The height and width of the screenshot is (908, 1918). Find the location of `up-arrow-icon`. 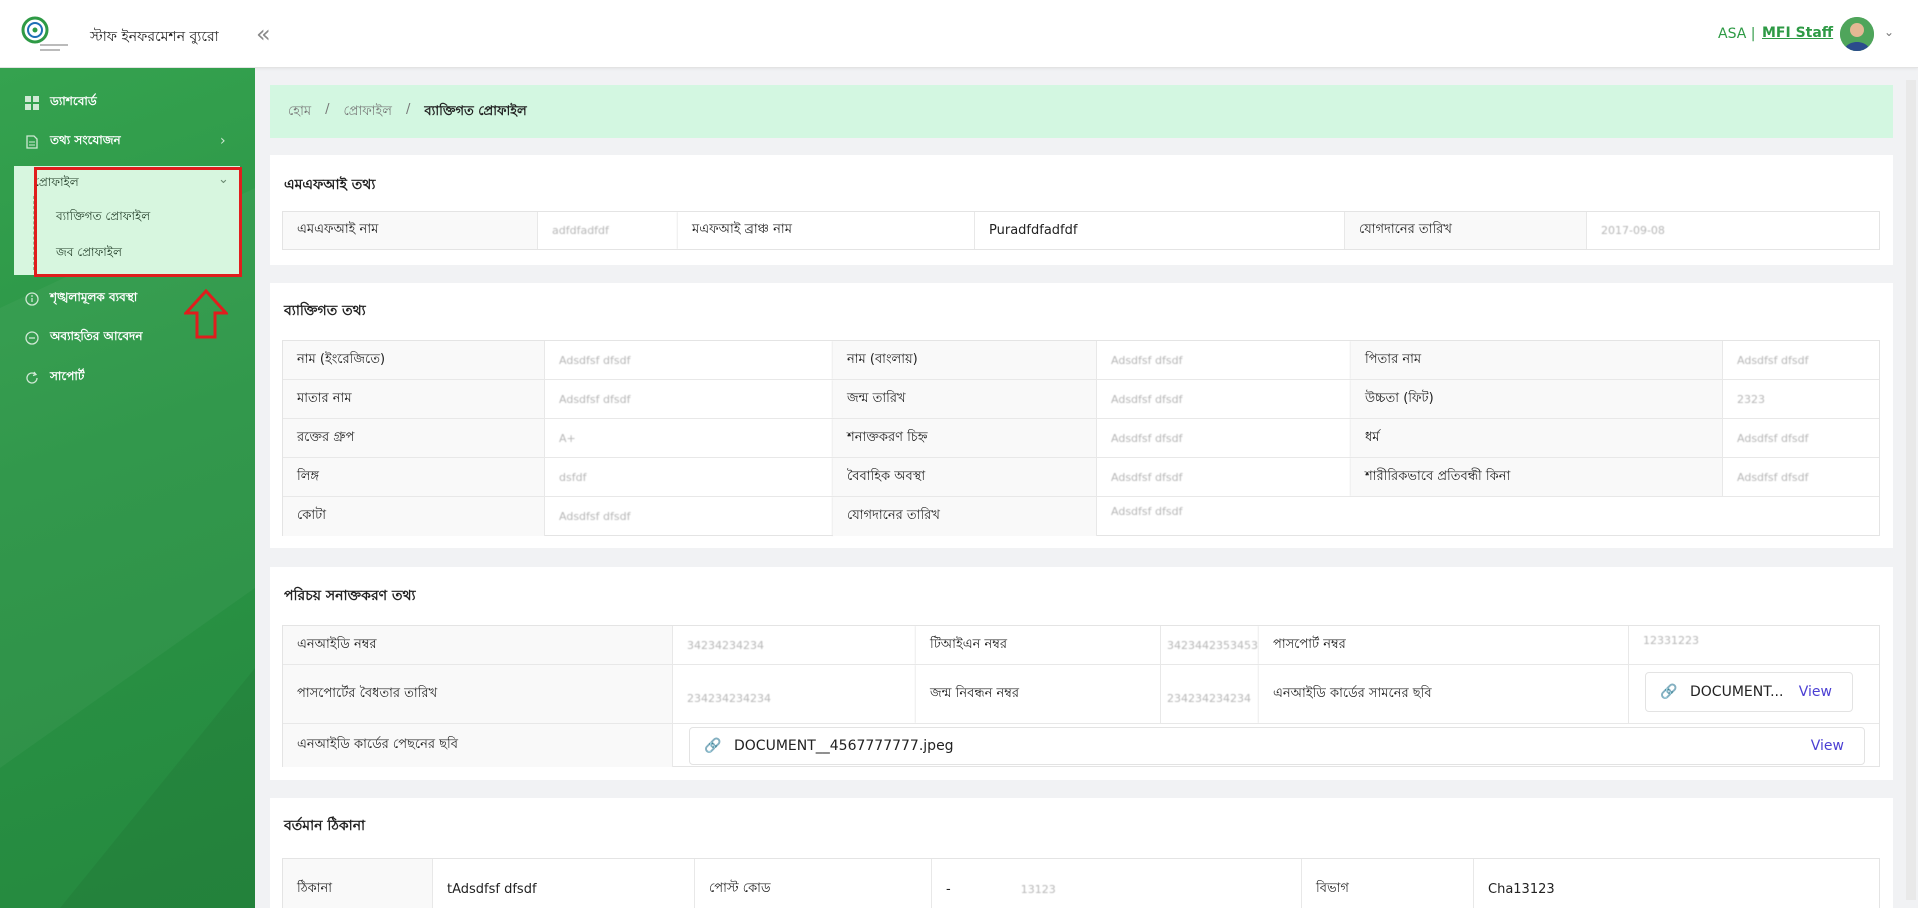

up-arrow-icon is located at coordinates (206, 314).